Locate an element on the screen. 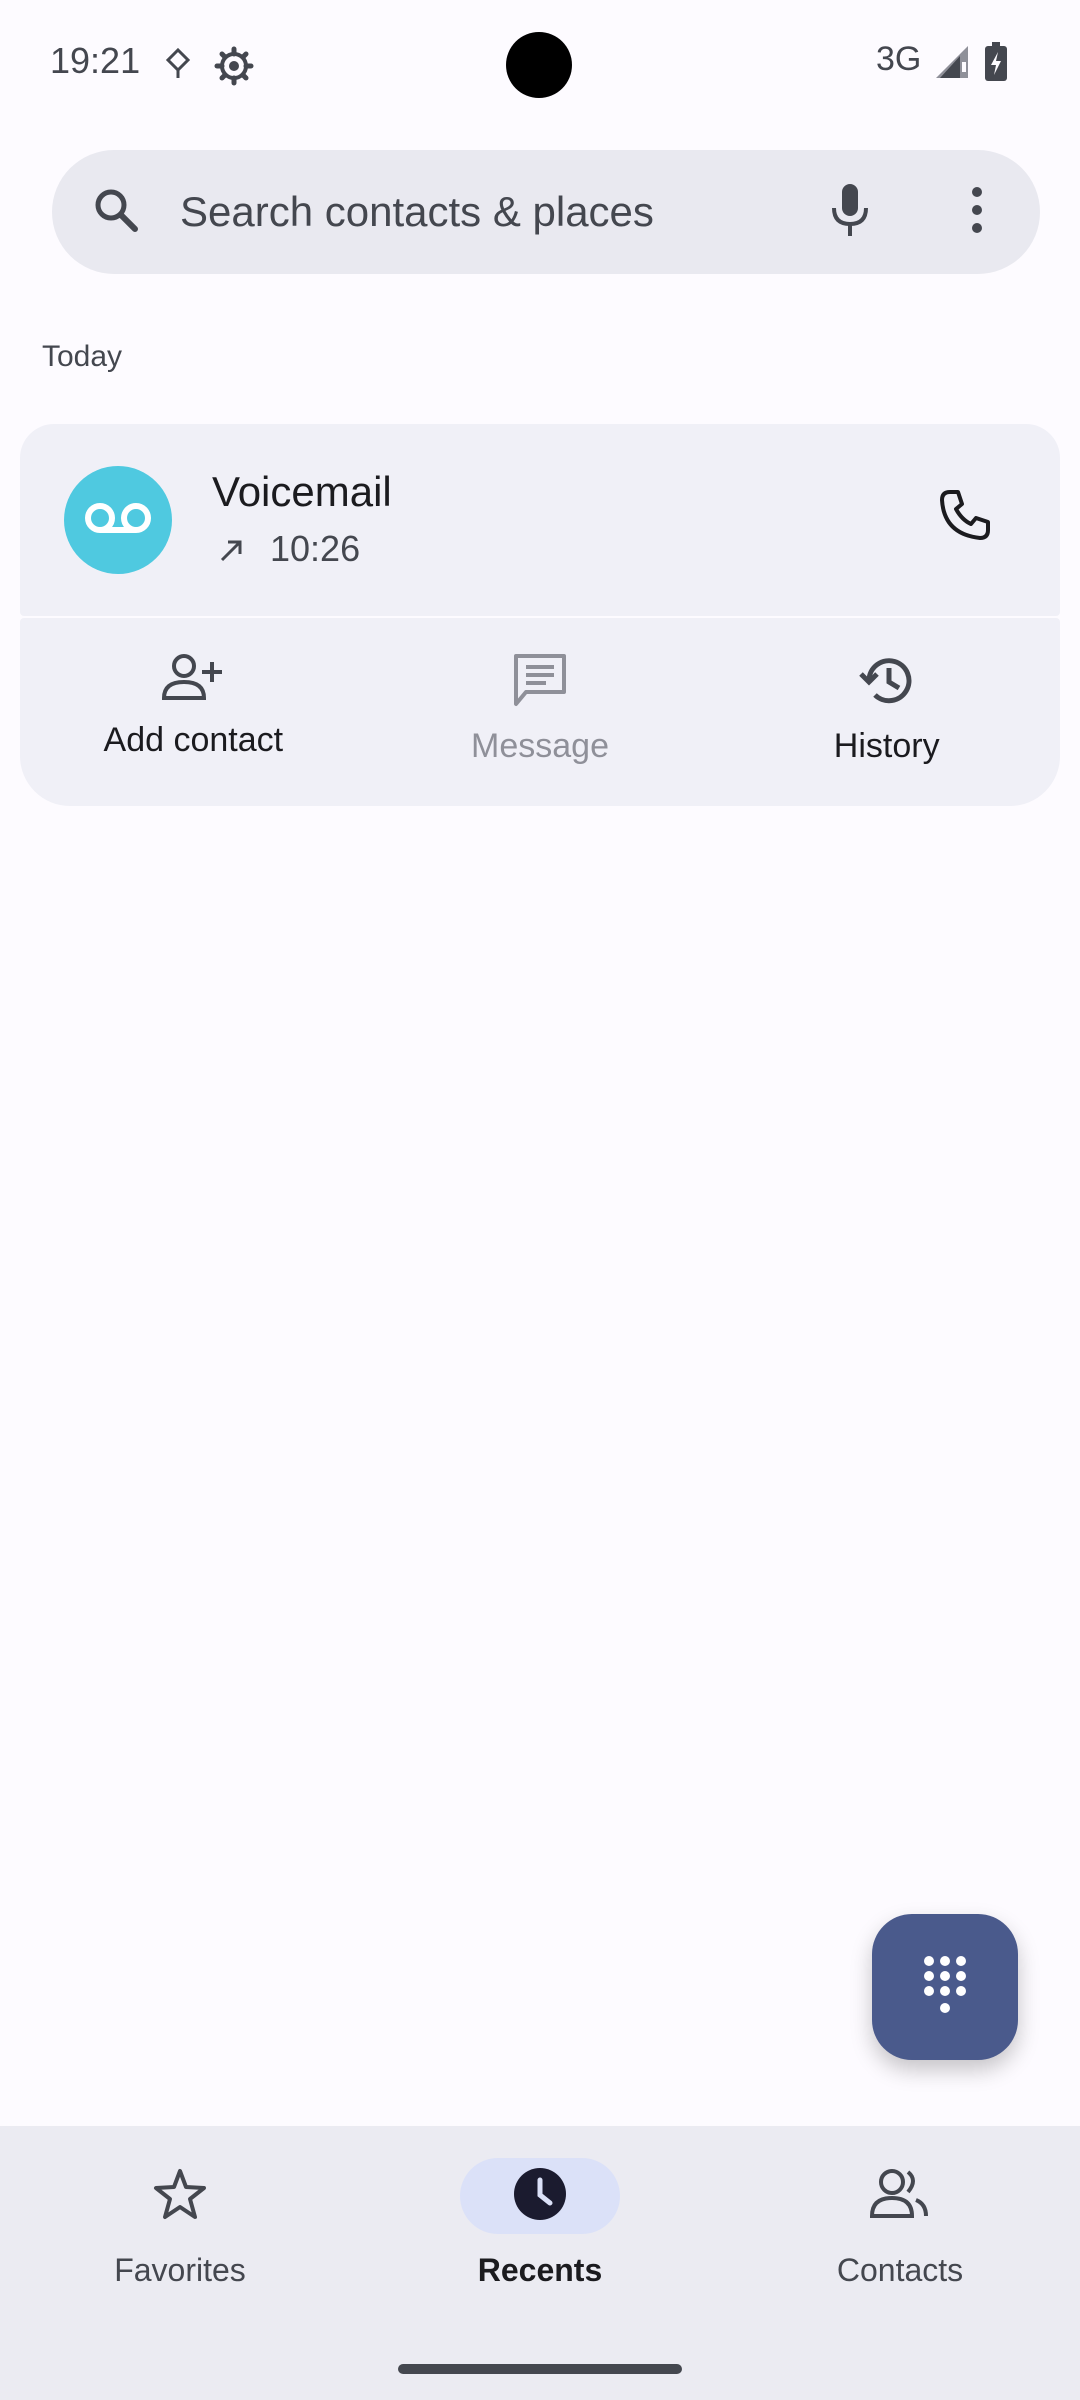  data-saver-icon is located at coordinates (178, 66).